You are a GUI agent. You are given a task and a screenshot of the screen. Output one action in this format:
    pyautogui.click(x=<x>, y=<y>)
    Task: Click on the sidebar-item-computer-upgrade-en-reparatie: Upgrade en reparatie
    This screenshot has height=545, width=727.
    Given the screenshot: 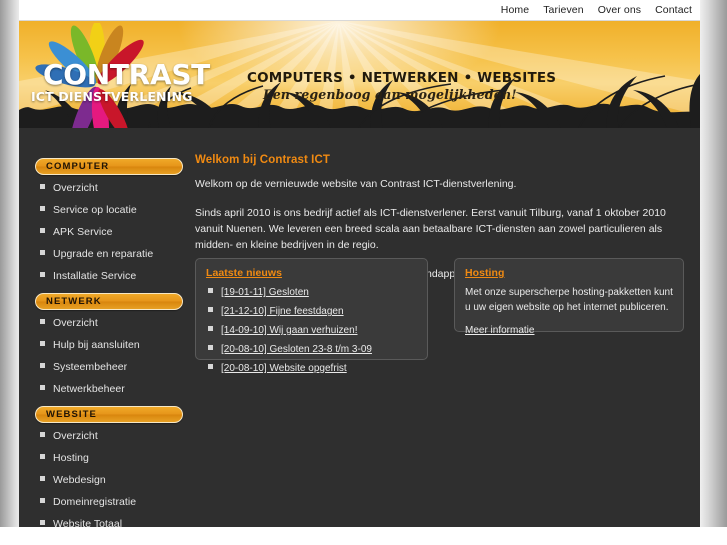 What is the action you would take?
    pyautogui.click(x=109, y=253)
    